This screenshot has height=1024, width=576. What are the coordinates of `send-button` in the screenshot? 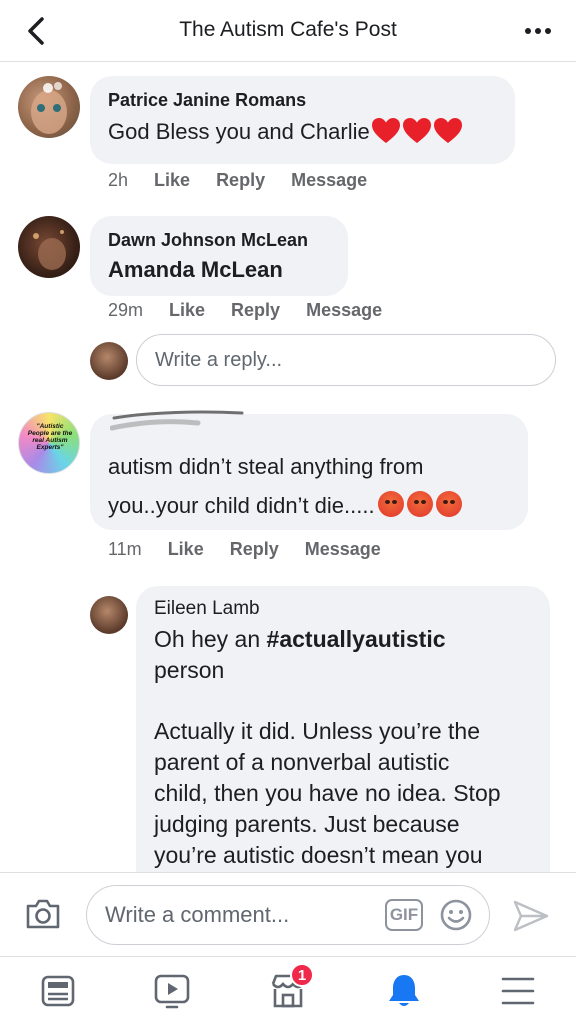 It's located at (531, 916).